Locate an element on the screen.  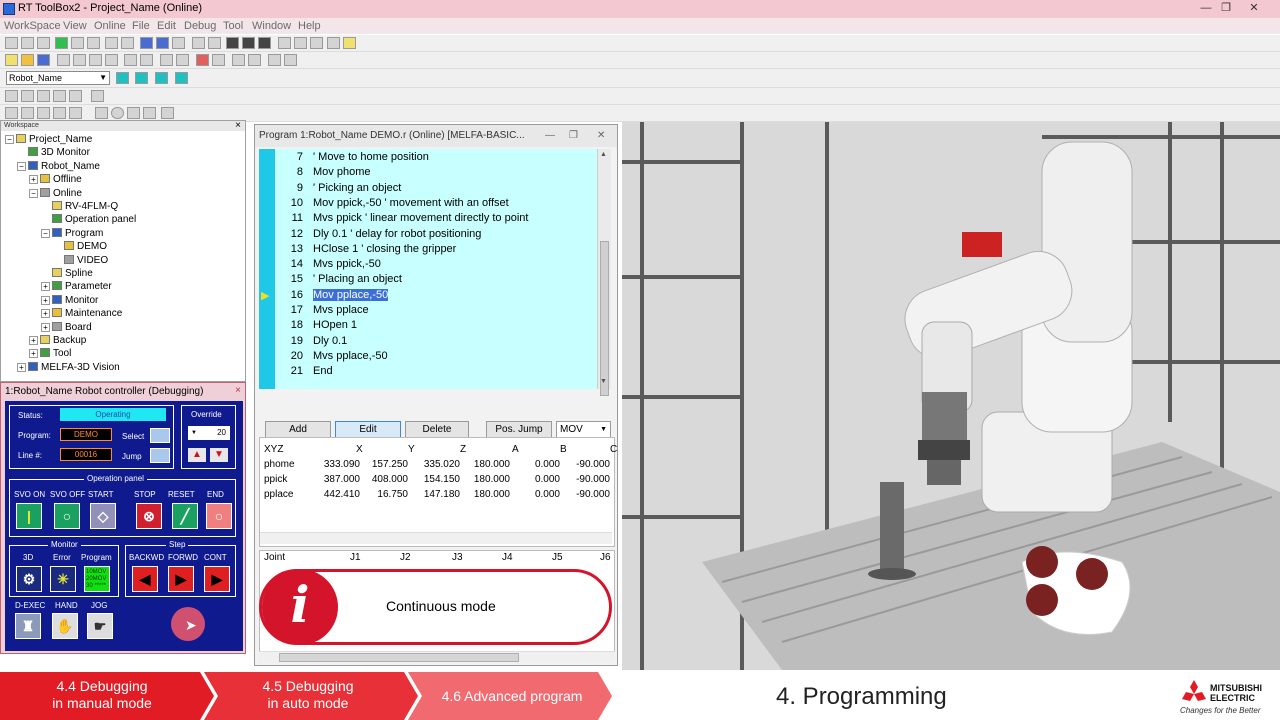
tree-item: RV-4FLM-Q is located at coordinates (79, 206).